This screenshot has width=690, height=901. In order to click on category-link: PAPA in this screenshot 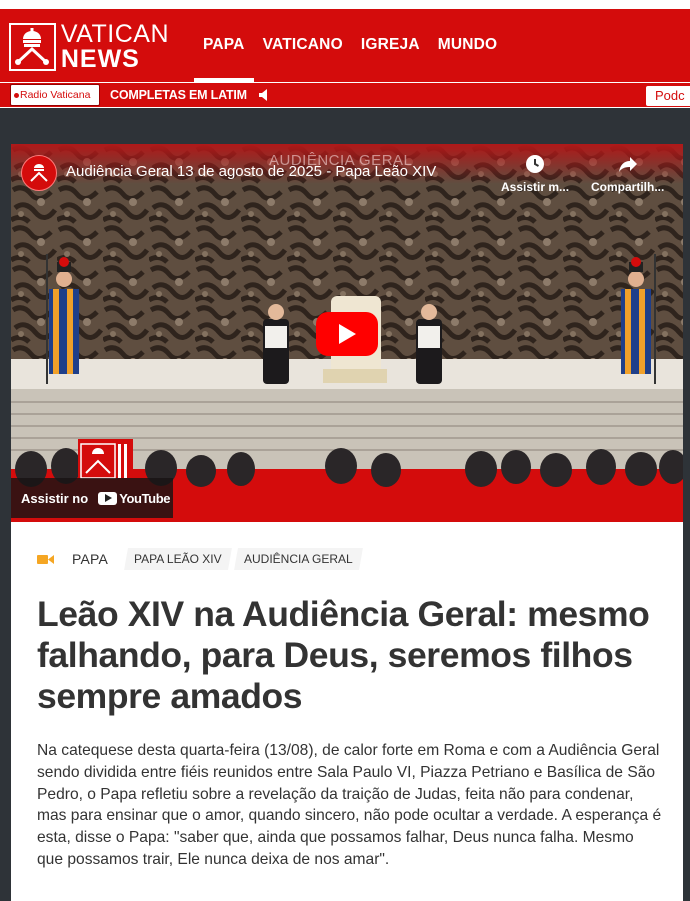, I will do `click(90, 559)`.